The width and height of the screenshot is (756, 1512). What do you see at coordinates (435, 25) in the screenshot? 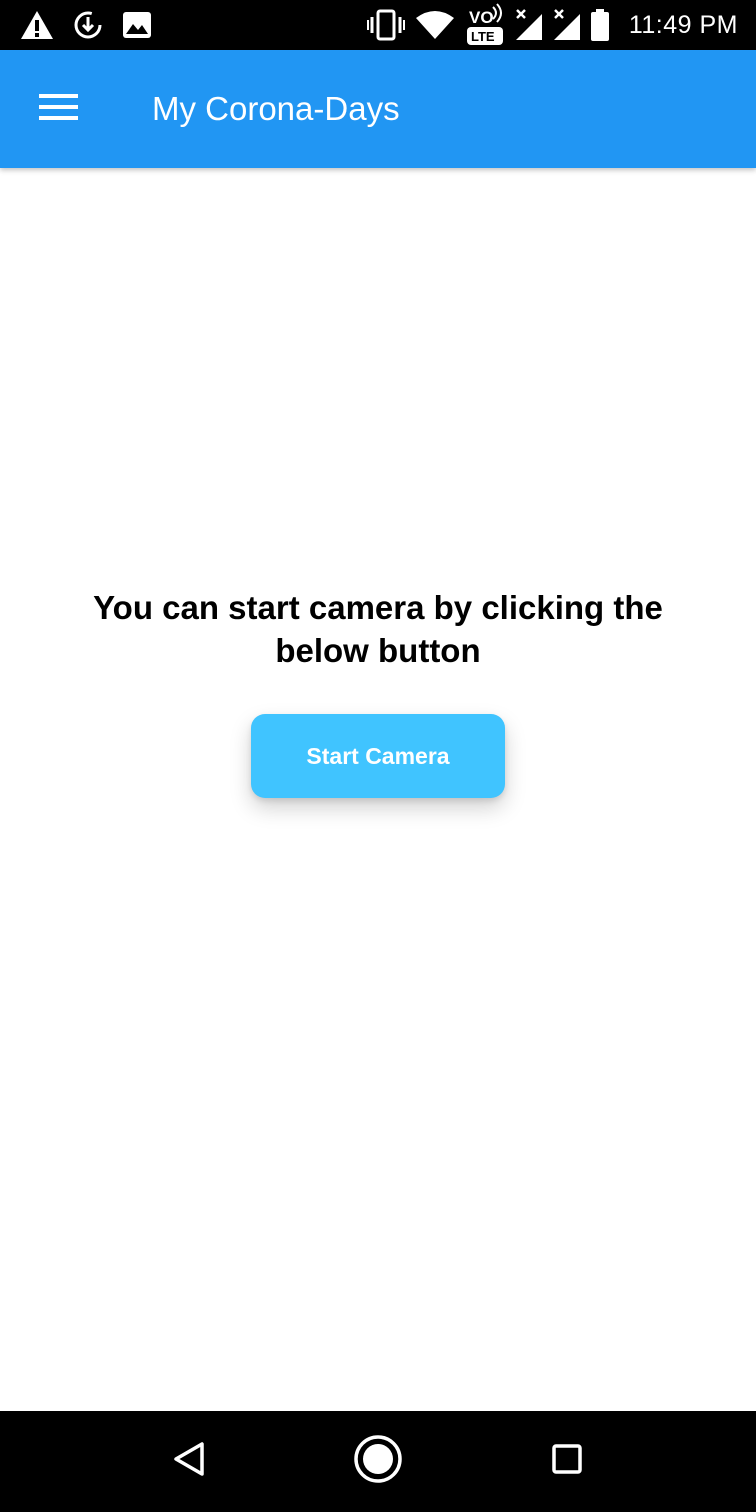
I see `wifi-icon` at bounding box center [435, 25].